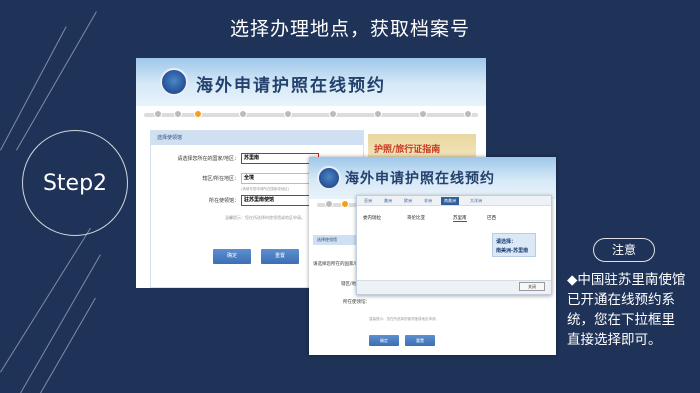 This screenshot has width=700, height=393. I want to click on step-badge: Step2, so click(75, 183).